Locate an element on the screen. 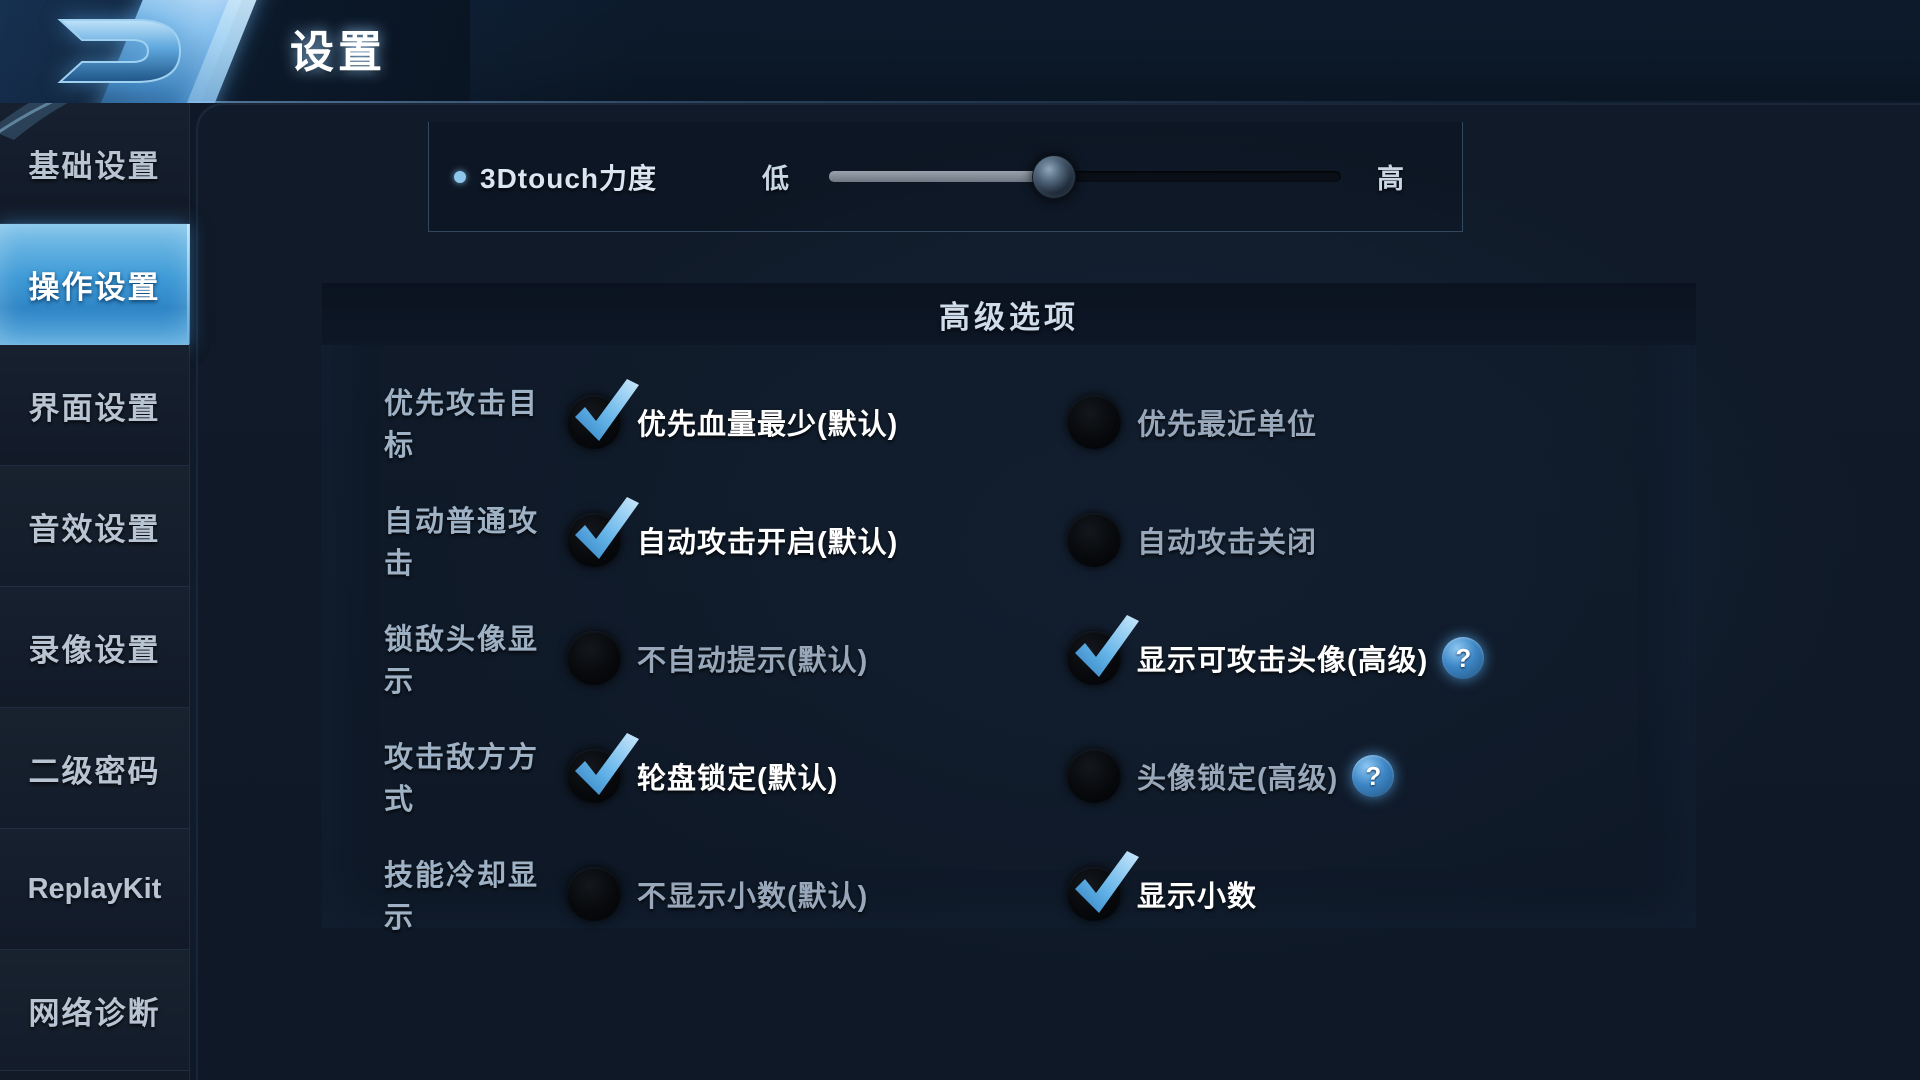 The height and width of the screenshot is (1080, 1920). title-bar: 设置 is located at coordinates (960, 51).